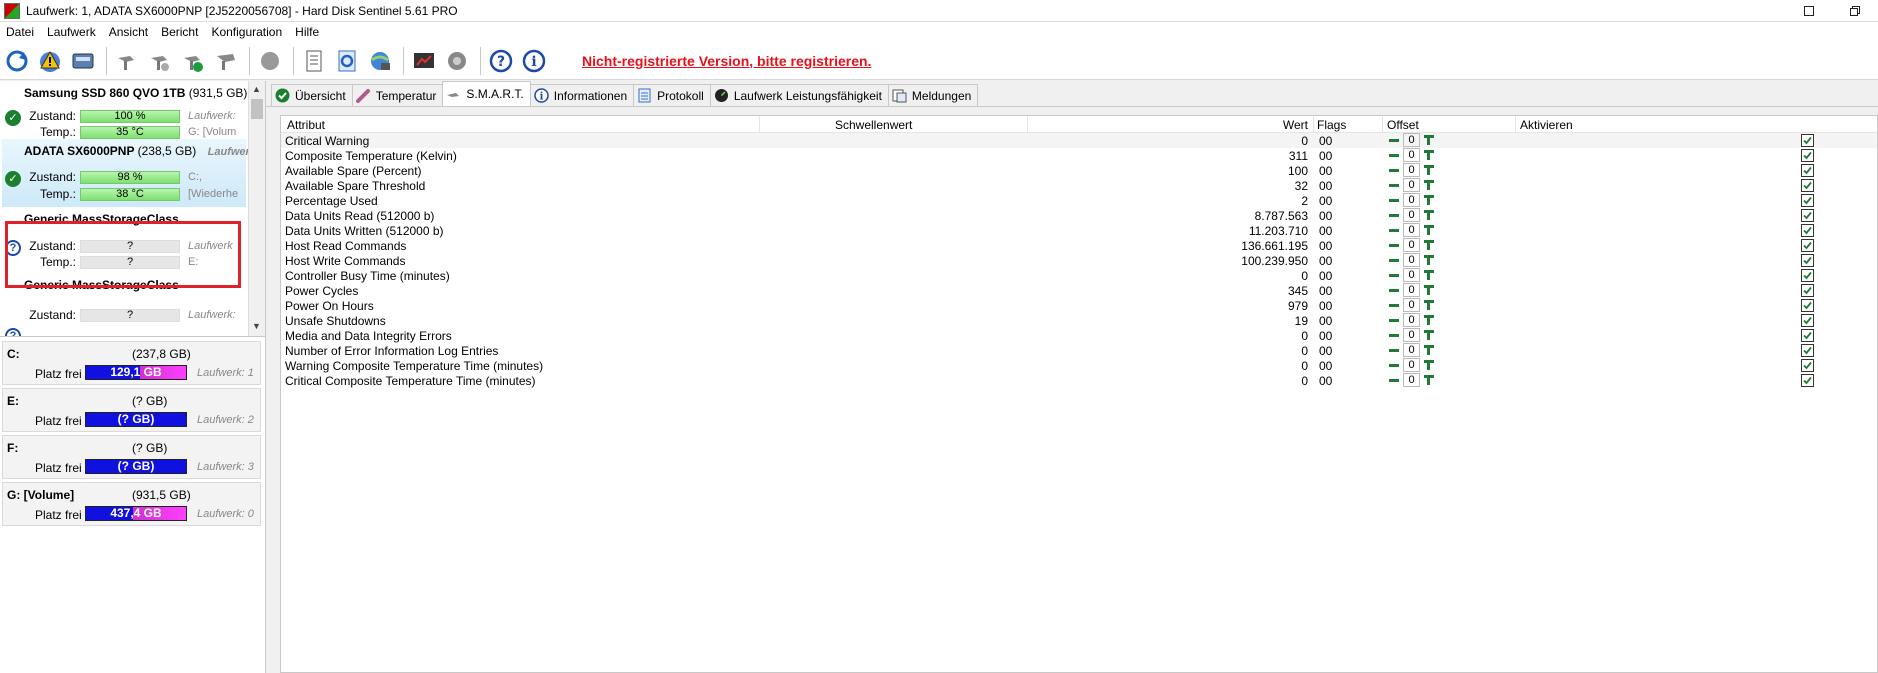 This screenshot has height=673, width=1878. Describe the element at coordinates (799, 95) in the screenshot. I see `tab-leistung: Laufwerk Leistungsfähigkeit` at that location.